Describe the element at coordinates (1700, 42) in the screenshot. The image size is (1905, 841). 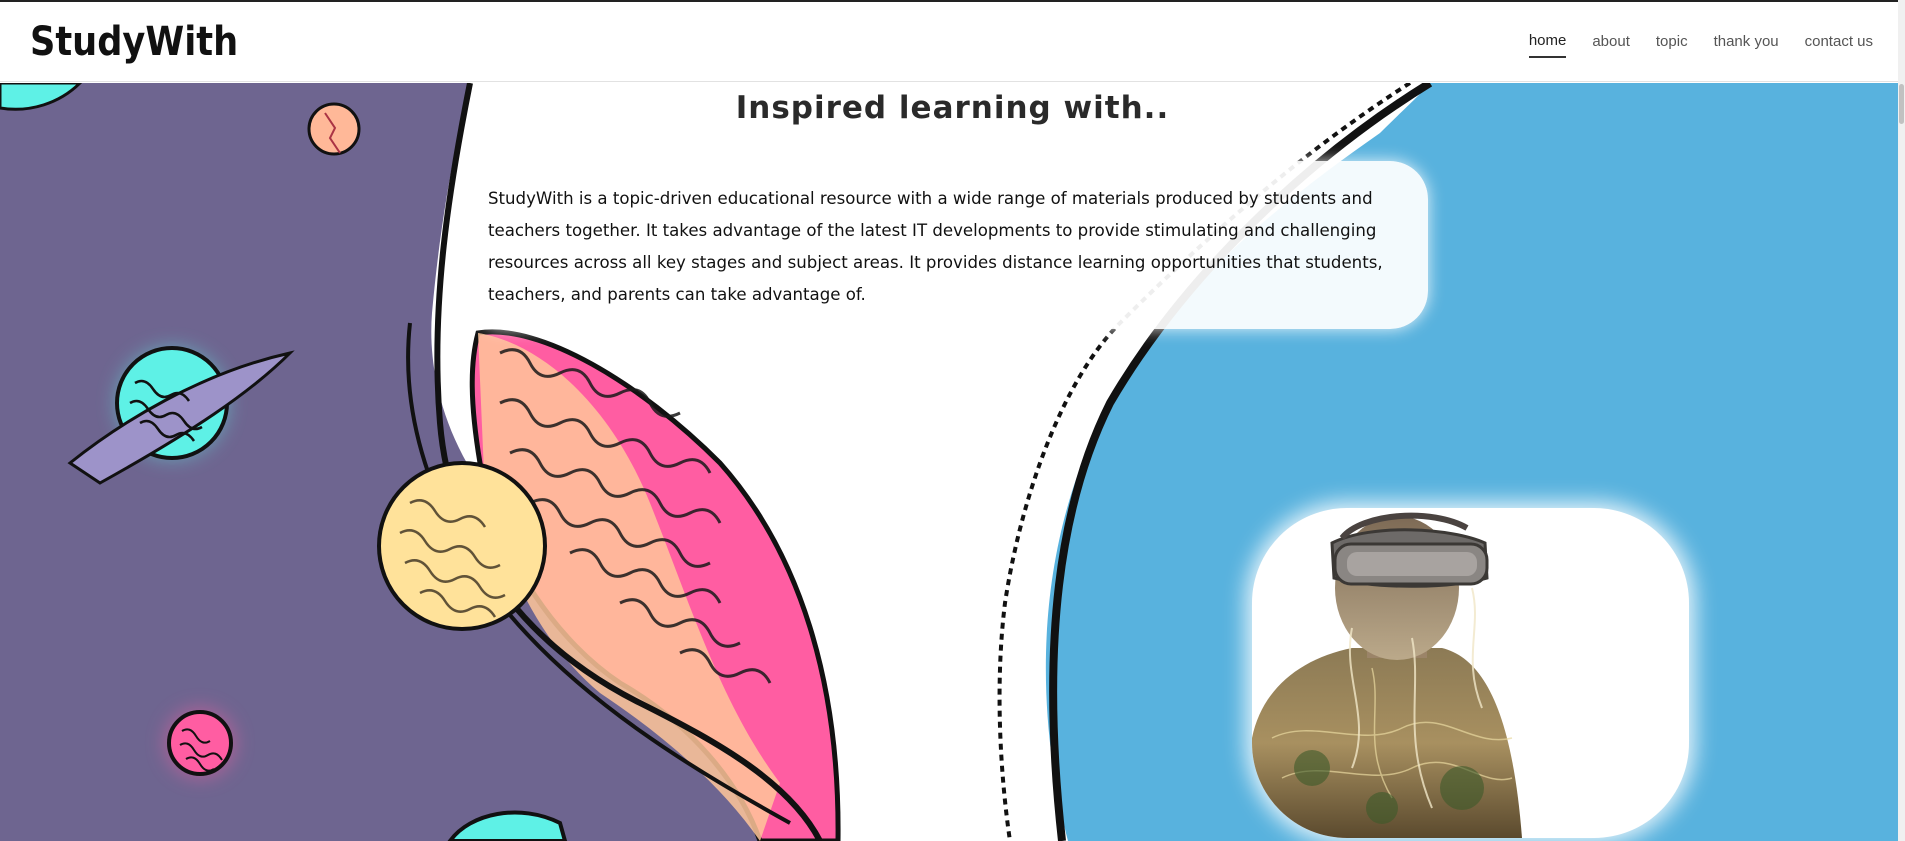
I see `main-nav: home about topic thank you contact us` at that location.